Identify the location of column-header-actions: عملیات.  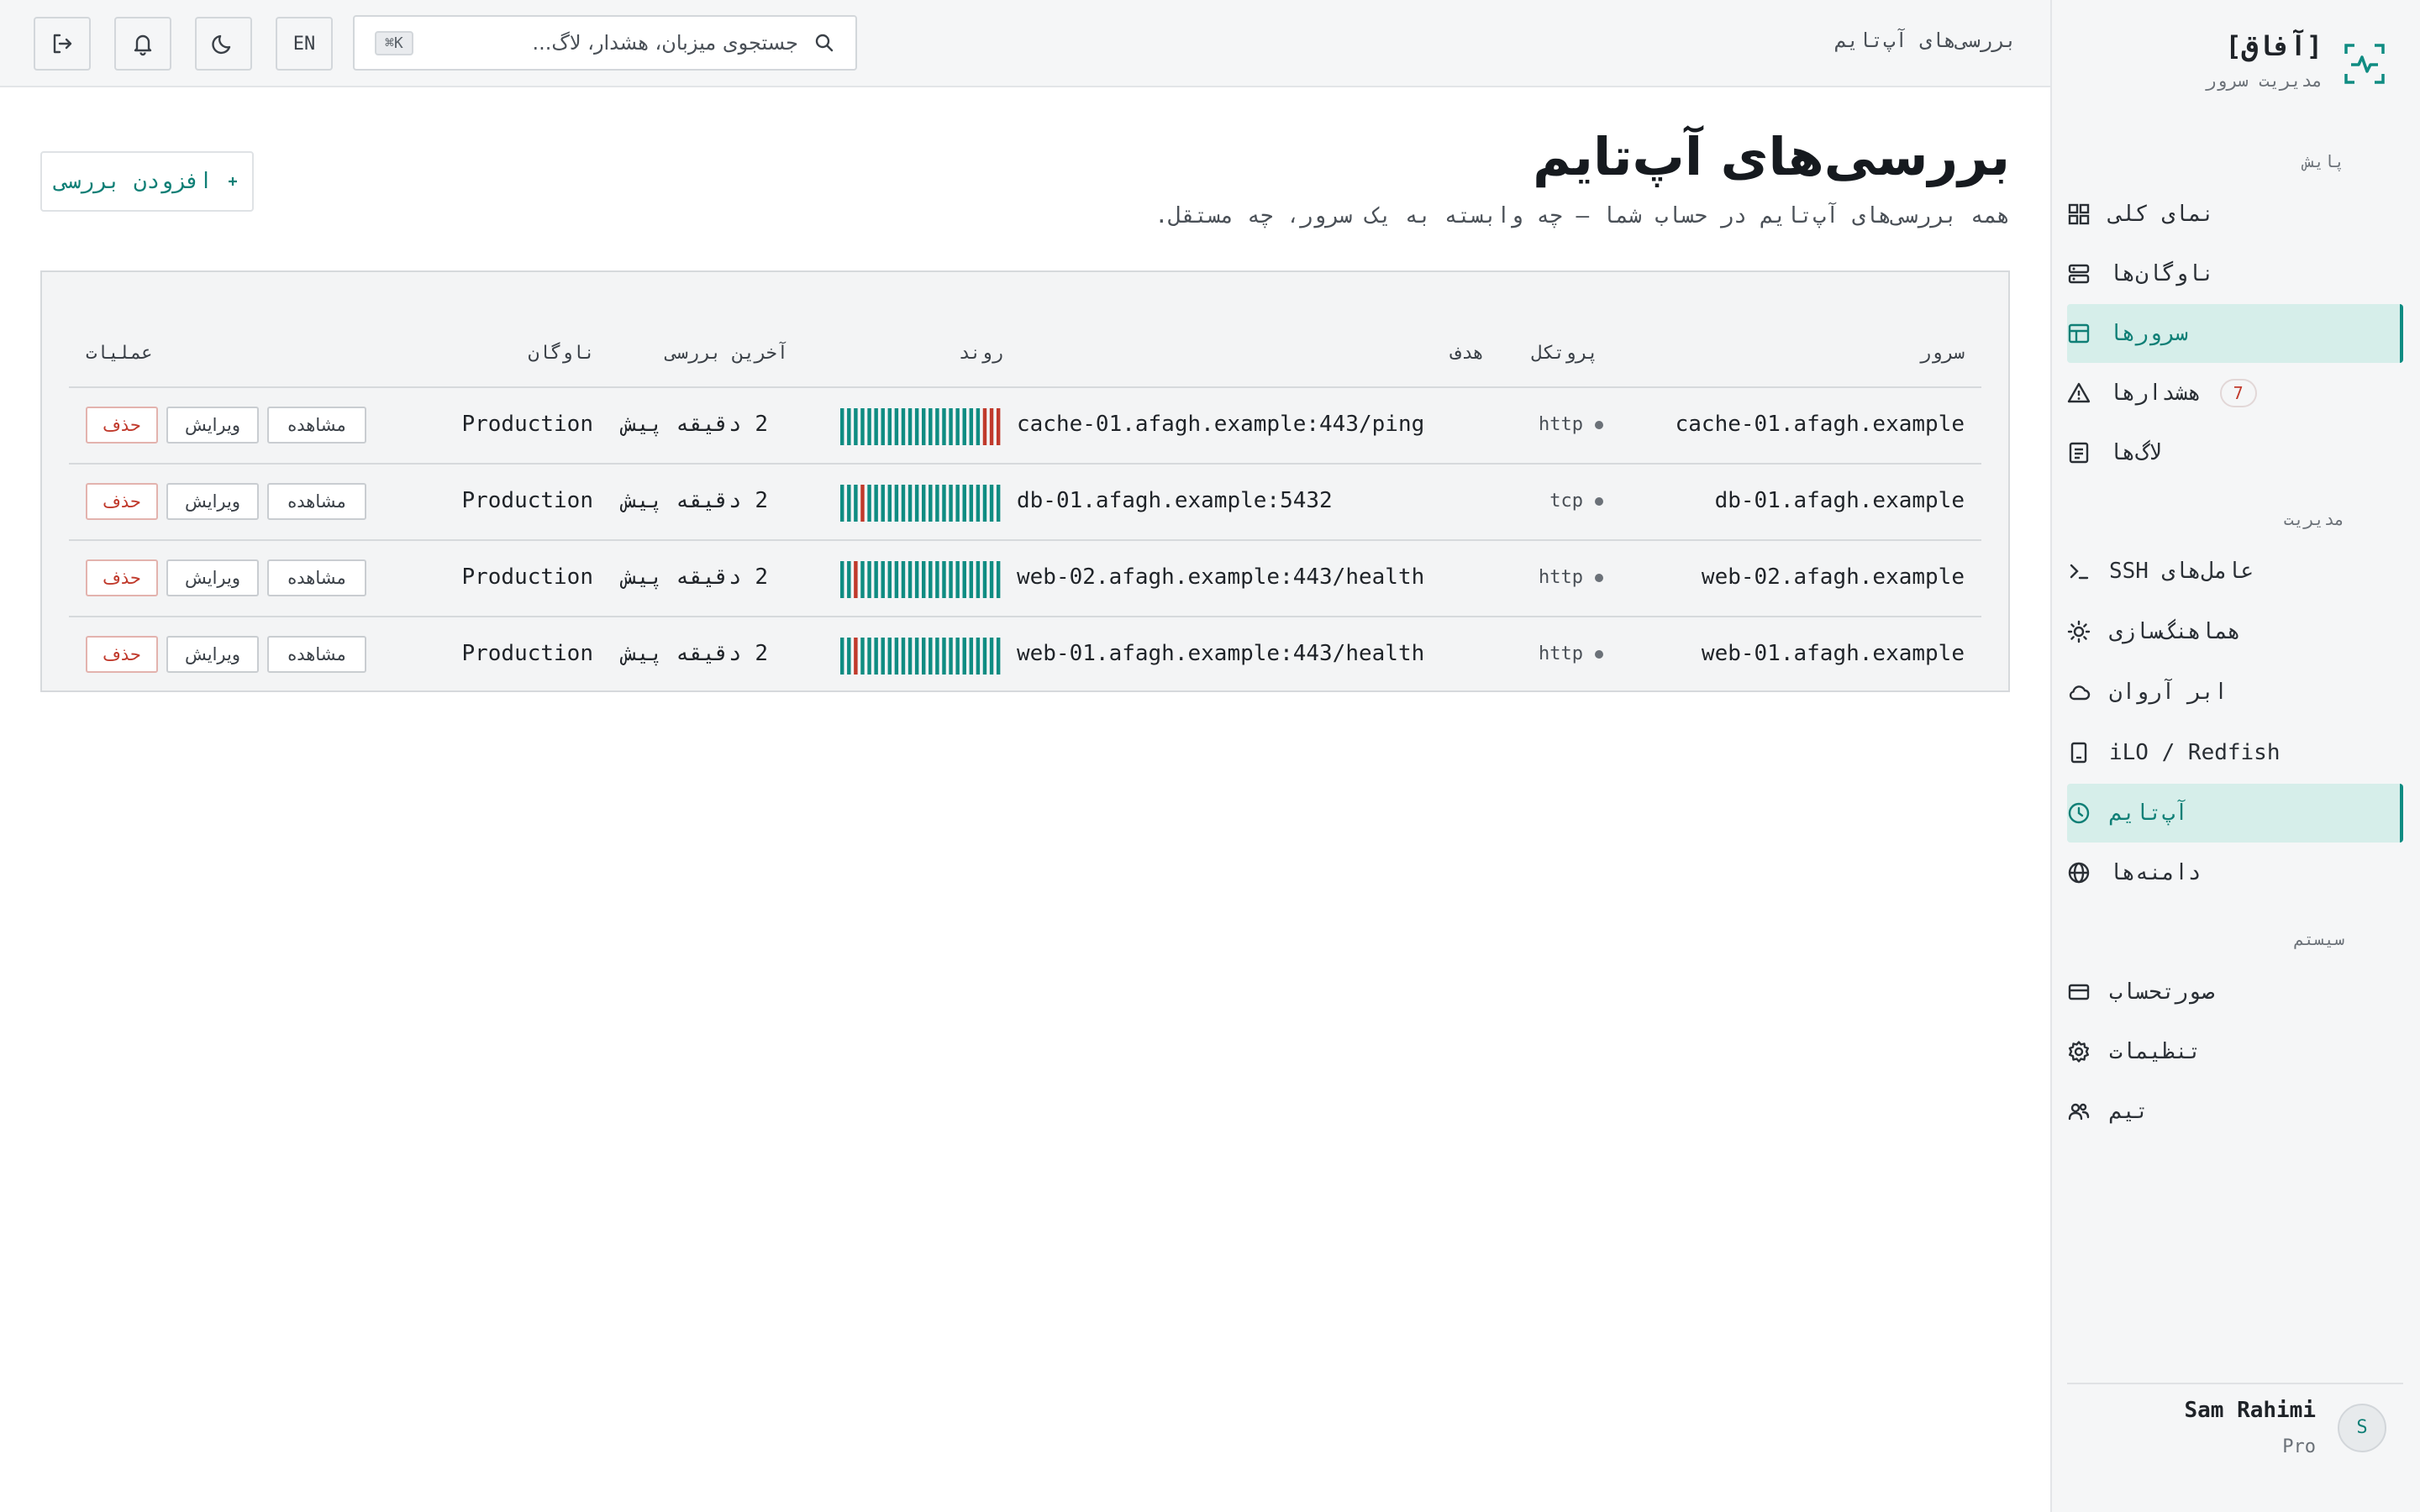
(120, 353).